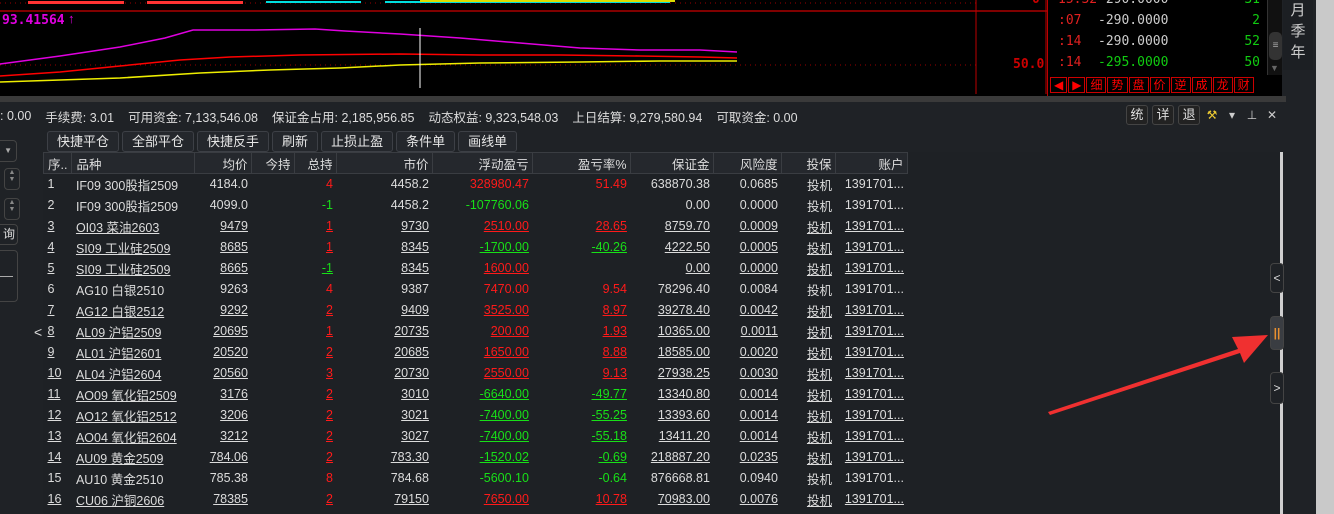  I want to click on dropdown-chevron-icon: ▼, so click(8, 151).